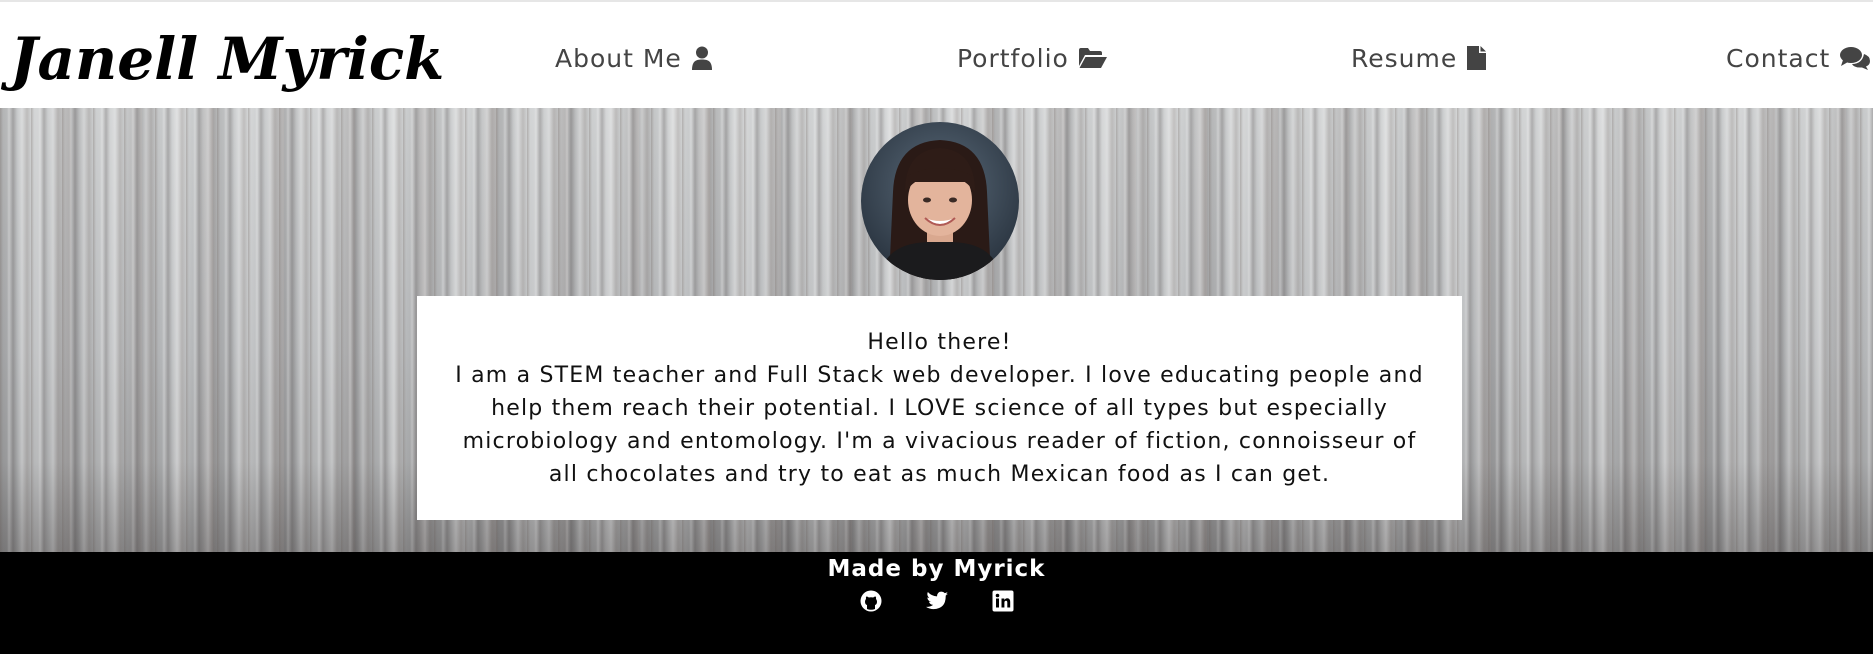 This screenshot has width=1873, height=654. I want to click on nav-portfolio-label: Portfolio, so click(1013, 58).